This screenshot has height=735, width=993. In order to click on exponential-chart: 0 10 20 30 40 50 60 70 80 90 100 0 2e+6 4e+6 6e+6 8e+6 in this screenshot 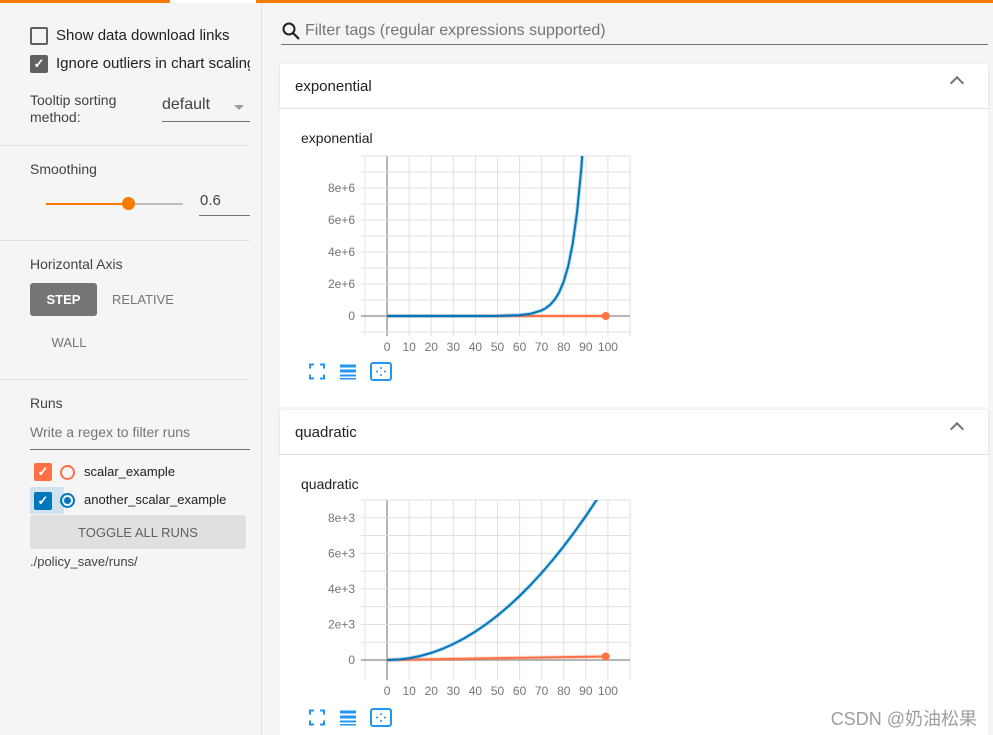, I will do `click(470, 255)`.